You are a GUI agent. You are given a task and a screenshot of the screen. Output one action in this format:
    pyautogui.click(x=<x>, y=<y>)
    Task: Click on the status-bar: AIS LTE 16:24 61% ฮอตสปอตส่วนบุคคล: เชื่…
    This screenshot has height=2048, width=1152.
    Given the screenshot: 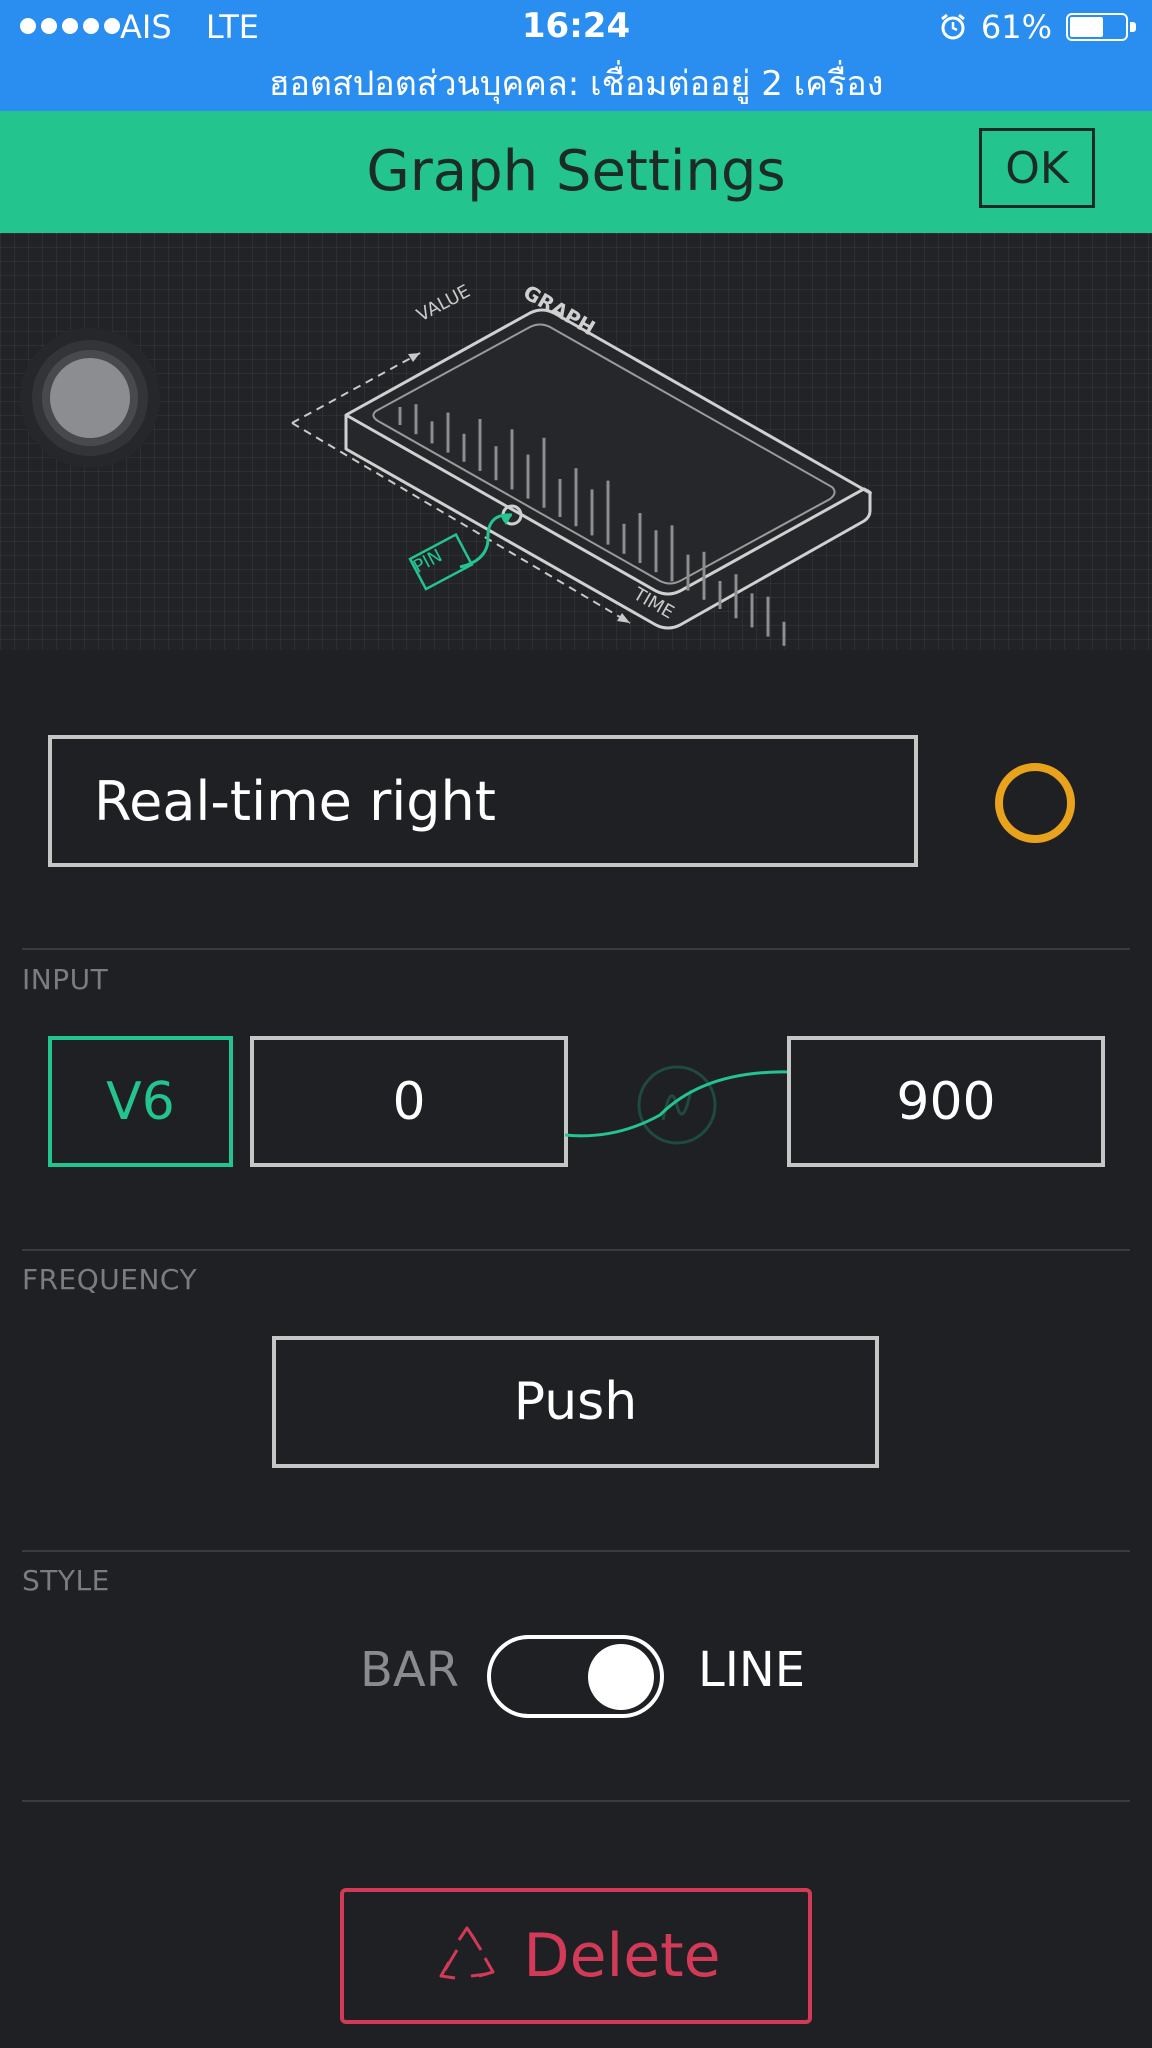 What is the action you would take?
    pyautogui.click(x=576, y=55)
    